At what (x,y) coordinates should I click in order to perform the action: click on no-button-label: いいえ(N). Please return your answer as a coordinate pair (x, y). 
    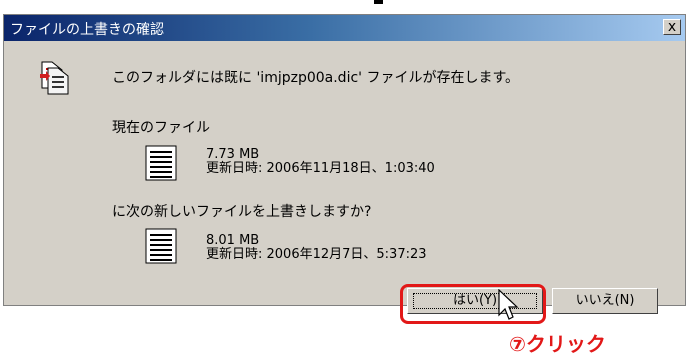
    Looking at the image, I should click on (605, 300).